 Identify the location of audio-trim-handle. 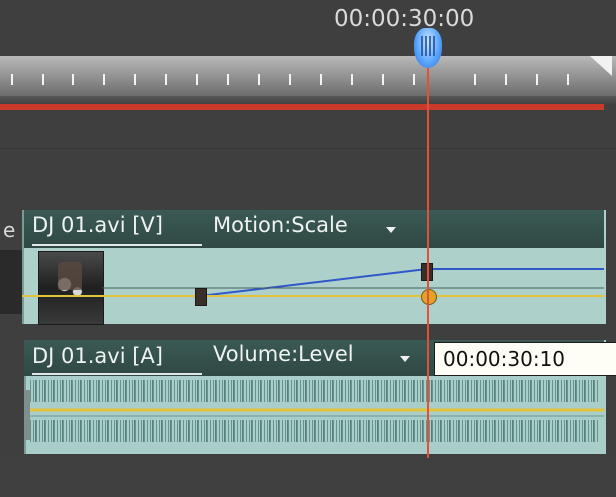
(27, 415).